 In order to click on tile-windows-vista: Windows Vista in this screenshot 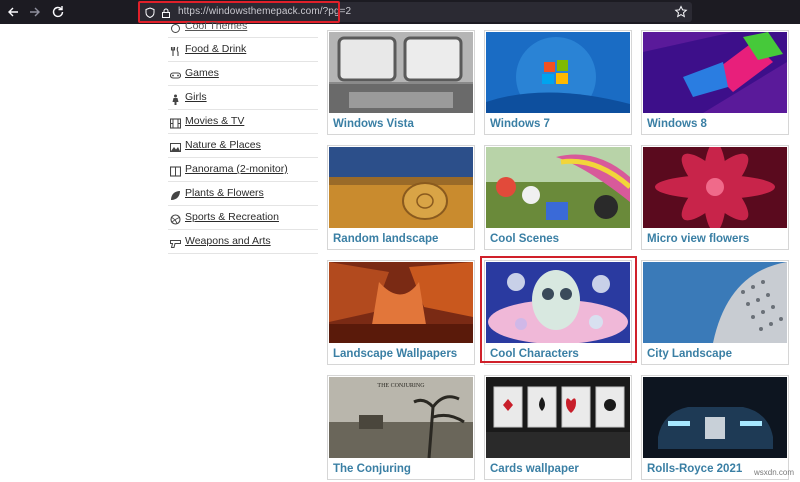, I will do `click(401, 82)`.